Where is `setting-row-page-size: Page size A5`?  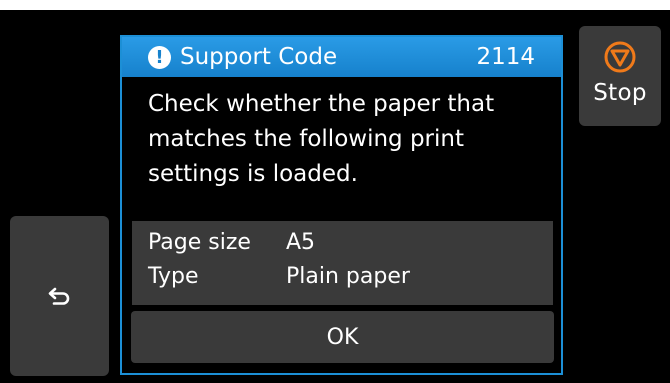
setting-row-page-size: Page size A5 is located at coordinates (231, 242).